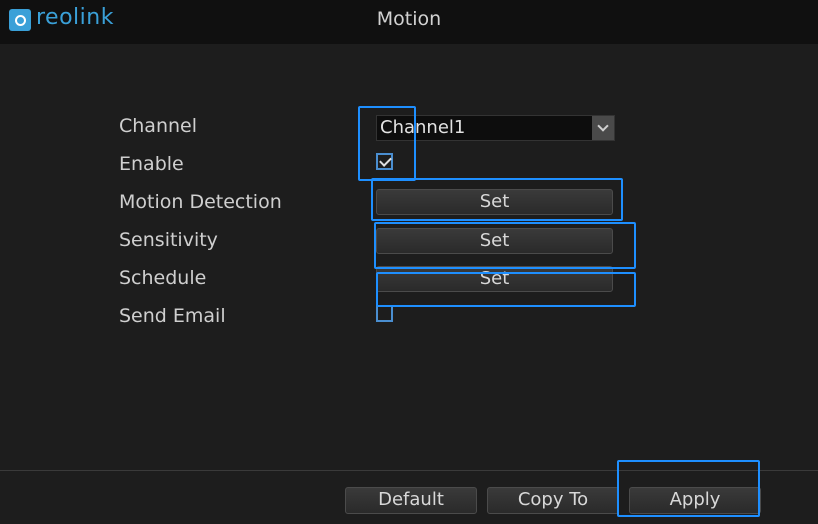 The image size is (818, 524). I want to click on chevron-down-icon, so click(603, 128).